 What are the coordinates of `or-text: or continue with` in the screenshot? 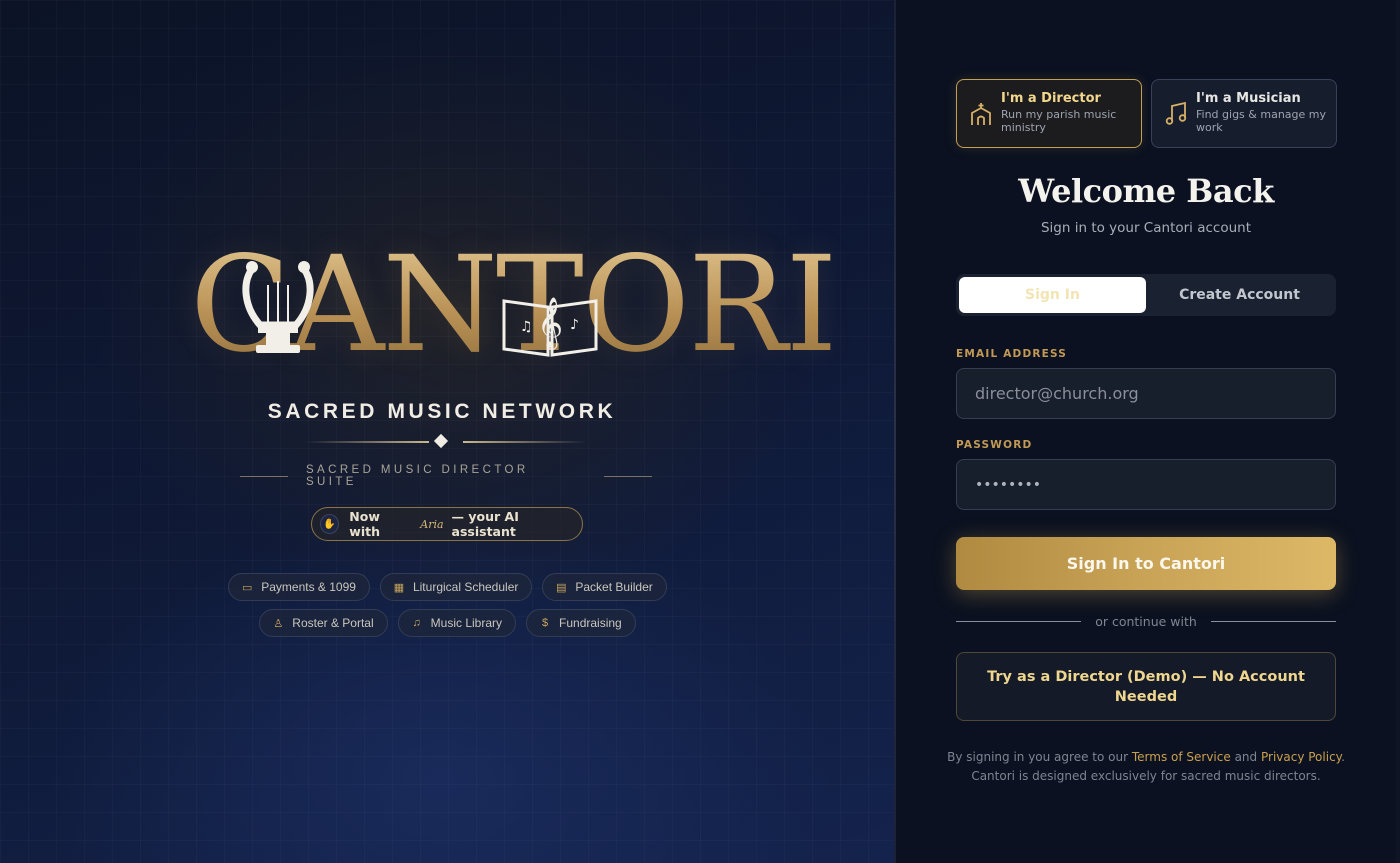 It's located at (1146, 621).